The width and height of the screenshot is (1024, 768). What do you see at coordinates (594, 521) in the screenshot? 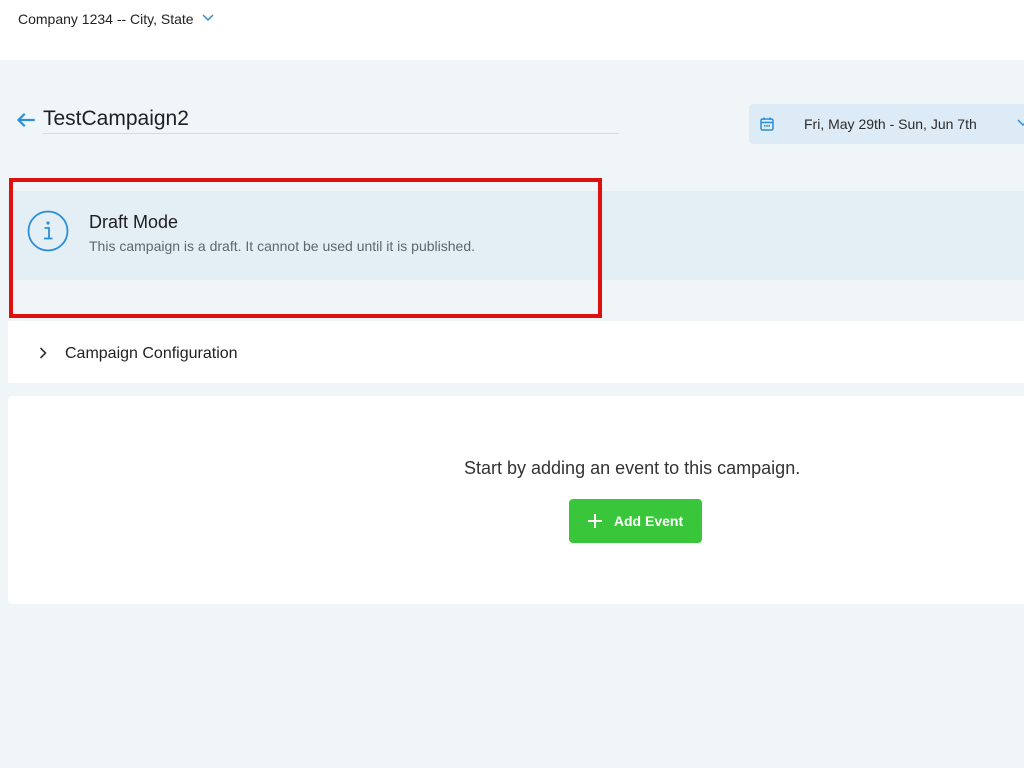
I see `plus-icon` at bounding box center [594, 521].